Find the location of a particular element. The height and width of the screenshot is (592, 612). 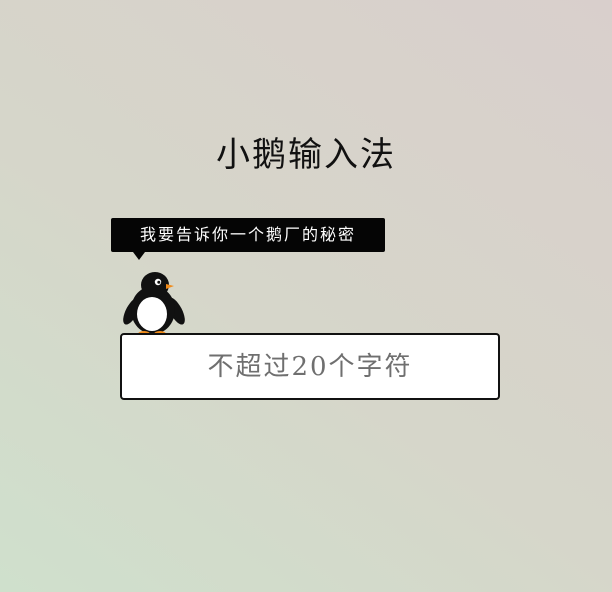

text-input-container is located at coordinates (310, 366).